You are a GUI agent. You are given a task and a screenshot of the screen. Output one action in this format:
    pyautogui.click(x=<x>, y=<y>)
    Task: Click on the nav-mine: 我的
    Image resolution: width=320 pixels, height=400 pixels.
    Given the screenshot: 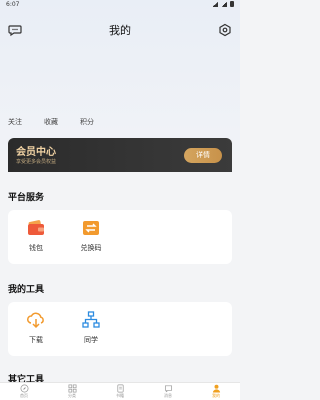 What is the action you would take?
    pyautogui.click(x=216, y=391)
    